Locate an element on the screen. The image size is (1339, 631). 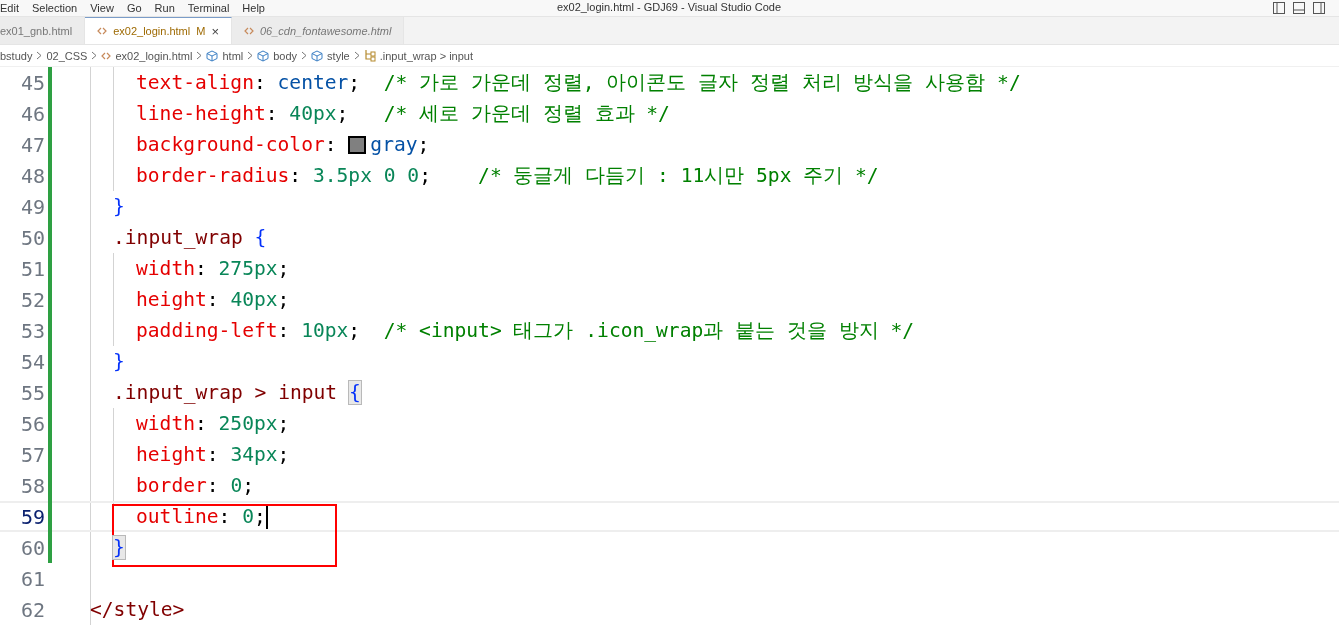
line-number: 52 is located at coordinates (32, 299).